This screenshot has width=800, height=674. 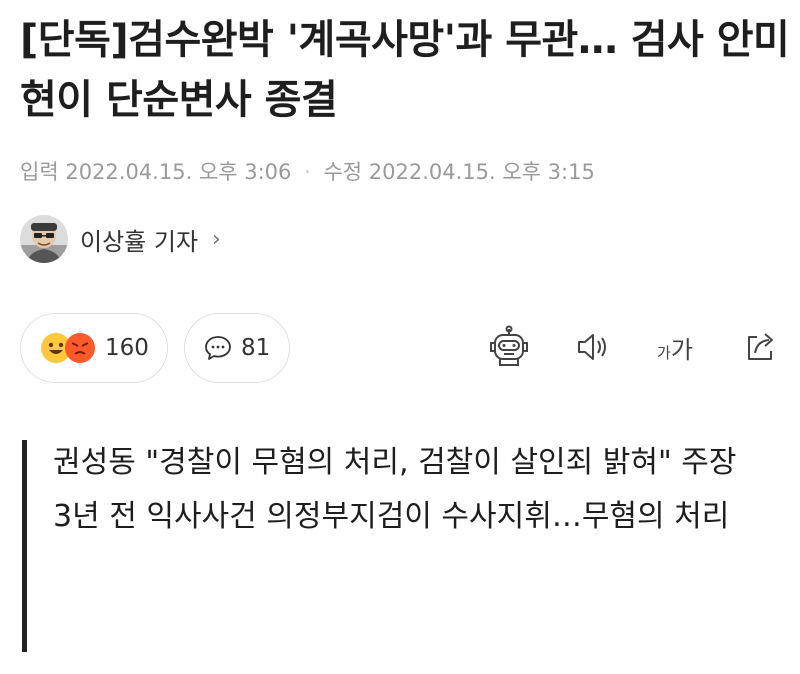 What do you see at coordinates (216, 239) in the screenshot?
I see `chevron-right-icon: ›` at bounding box center [216, 239].